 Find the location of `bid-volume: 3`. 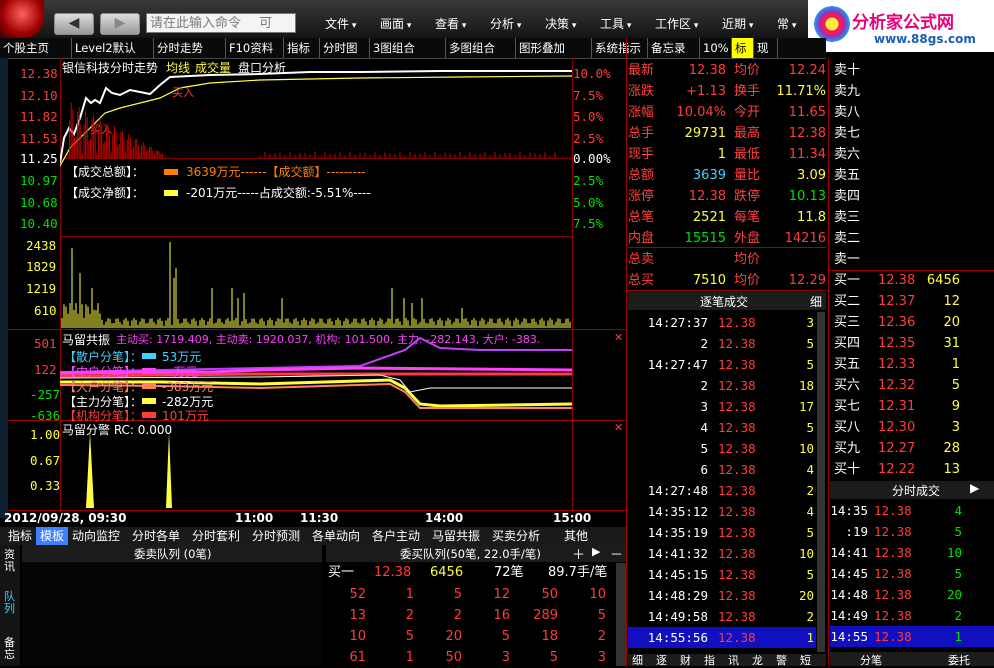

bid-volume: 3 is located at coordinates (955, 427).